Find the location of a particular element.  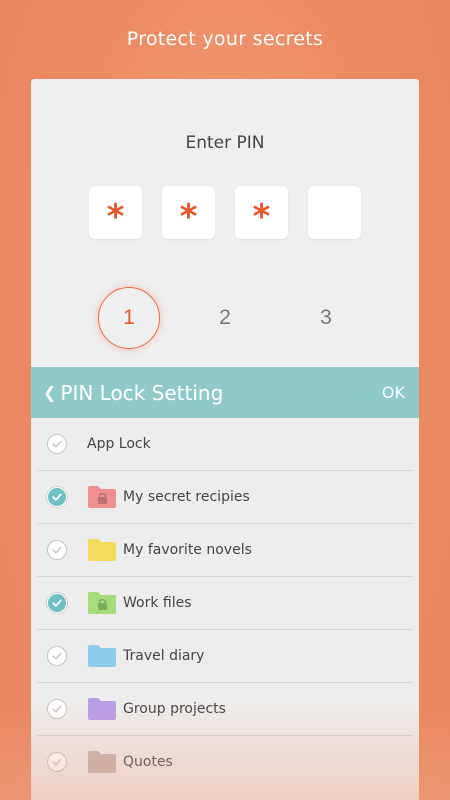

folder-label: My secret recipies is located at coordinates (186, 497).